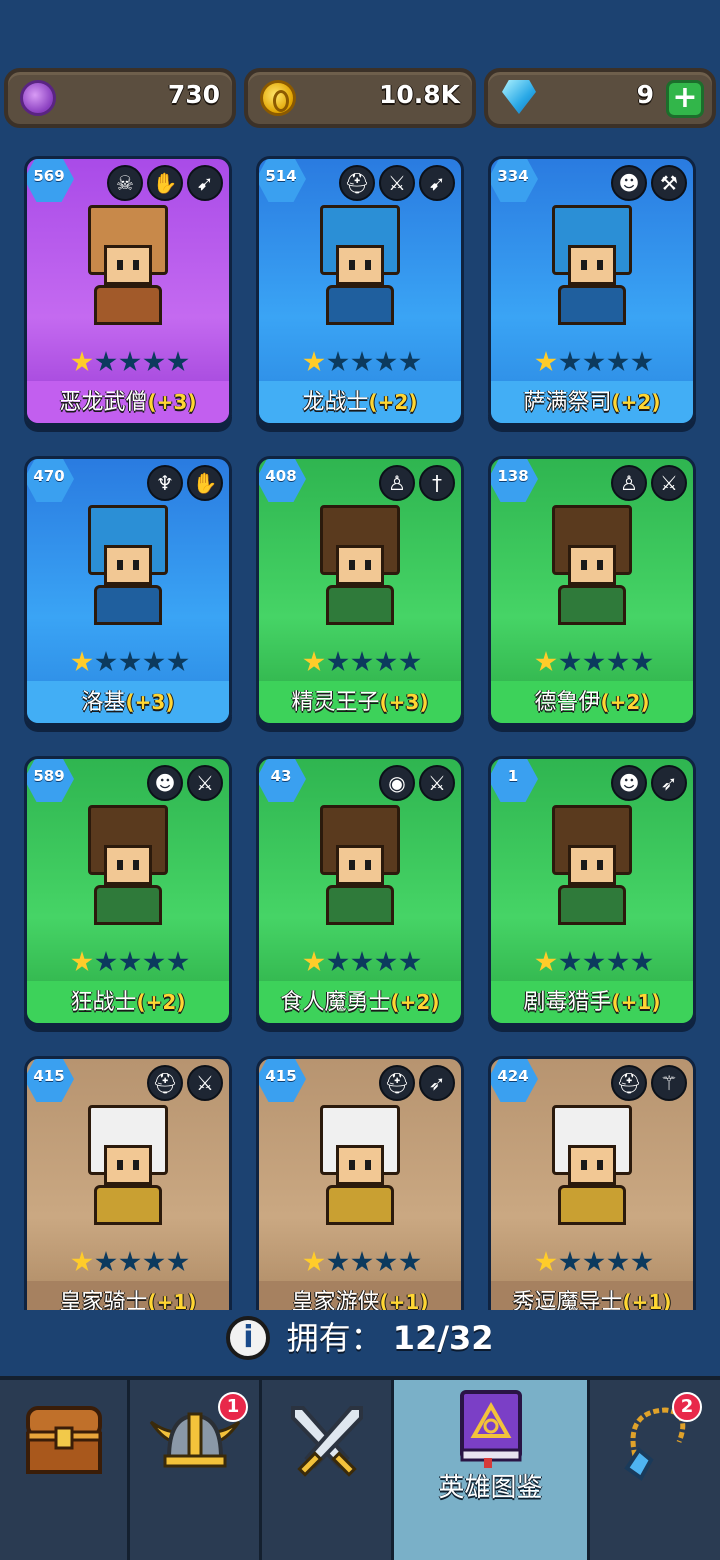 This screenshot has height=1560, width=720. Describe the element at coordinates (172, 402) in the screenshot. I see `hero-bonus: (+3)` at that location.